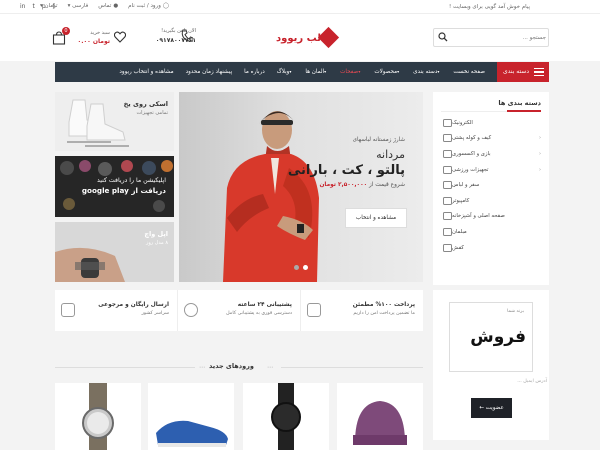 The width and height of the screenshot is (600, 450). Describe the element at coordinates (489, 154) in the screenshot. I see `sidebar-category-item: بازی و اکسسوری ‹` at that location.